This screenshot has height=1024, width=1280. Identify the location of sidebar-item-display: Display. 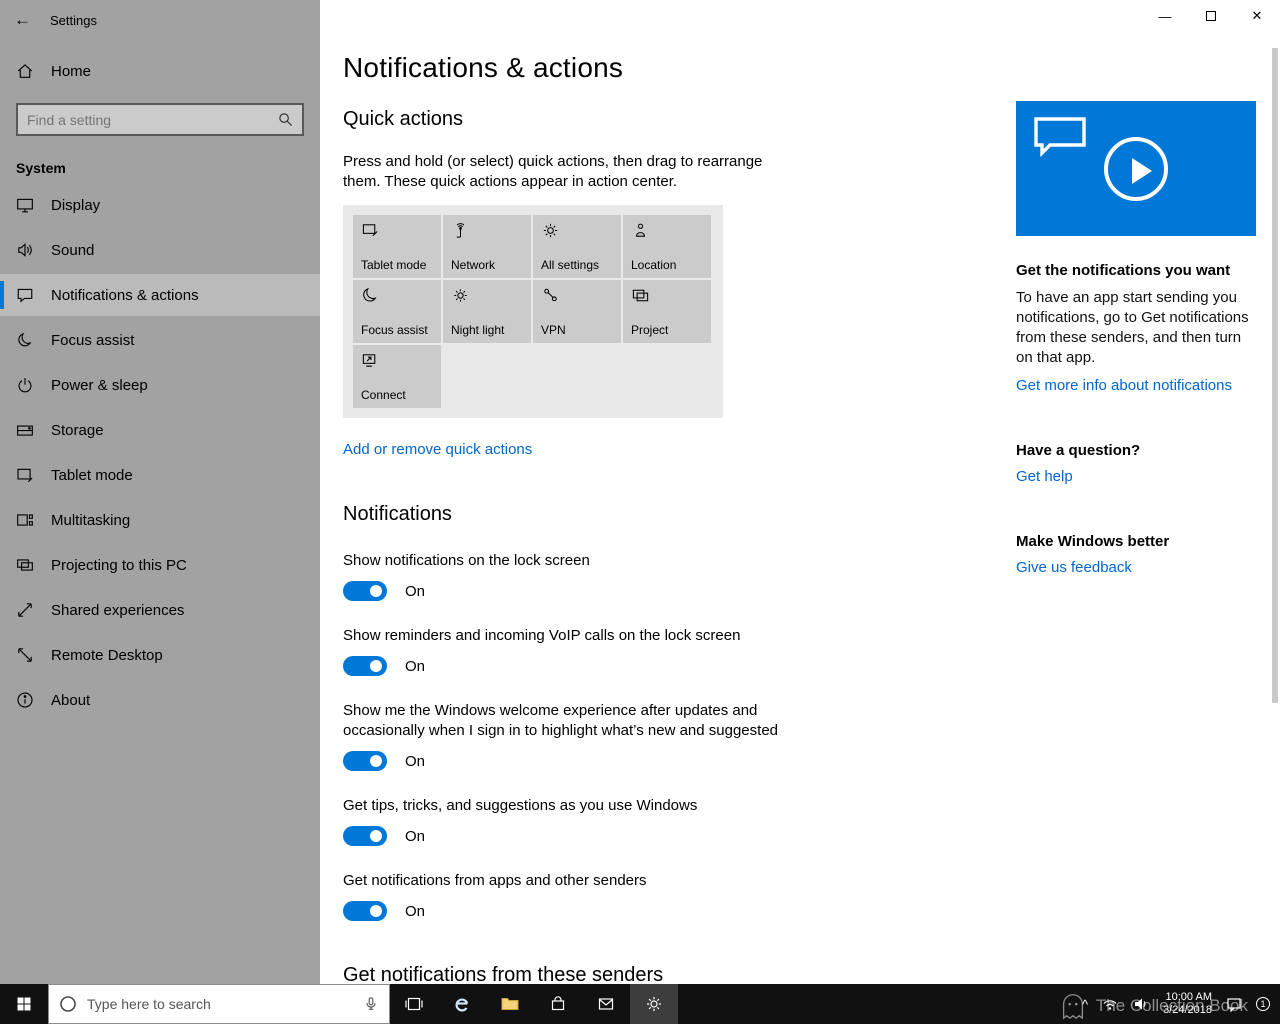
(160, 205).